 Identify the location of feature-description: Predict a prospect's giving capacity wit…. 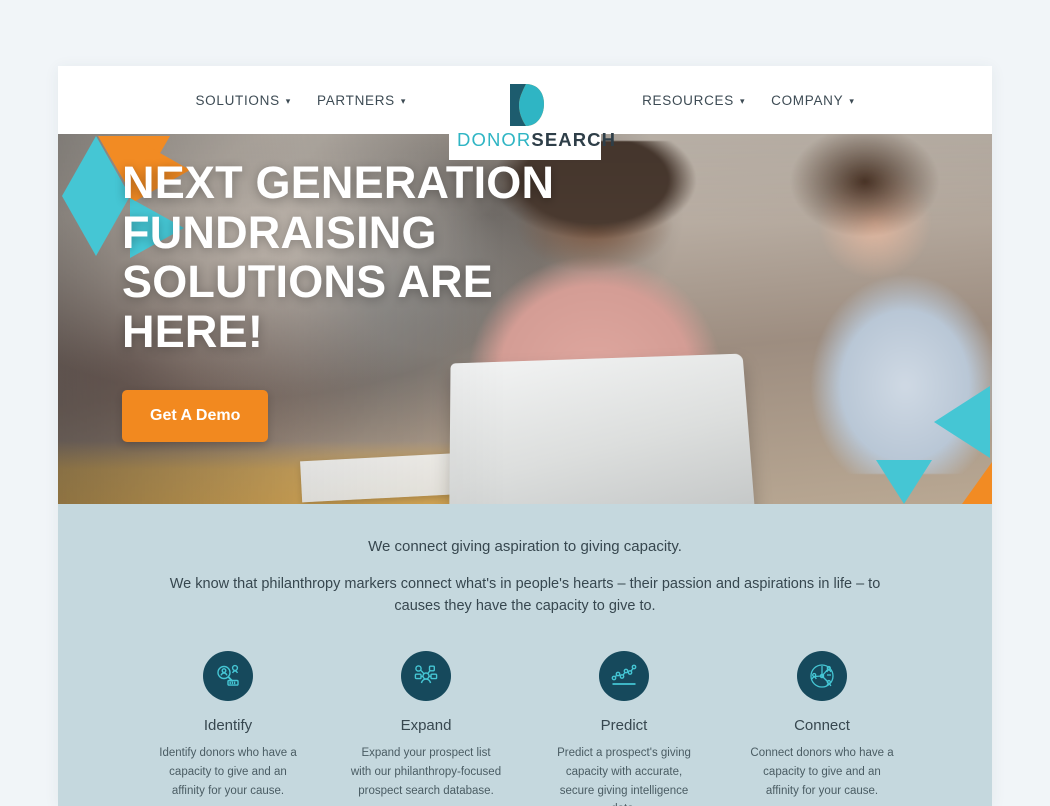
(624, 776).